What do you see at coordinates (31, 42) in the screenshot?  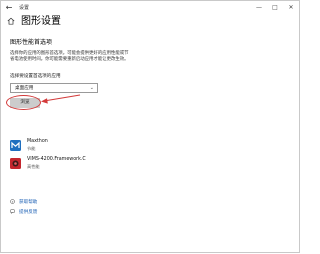 I see `section-title: 图形性能首选项` at bounding box center [31, 42].